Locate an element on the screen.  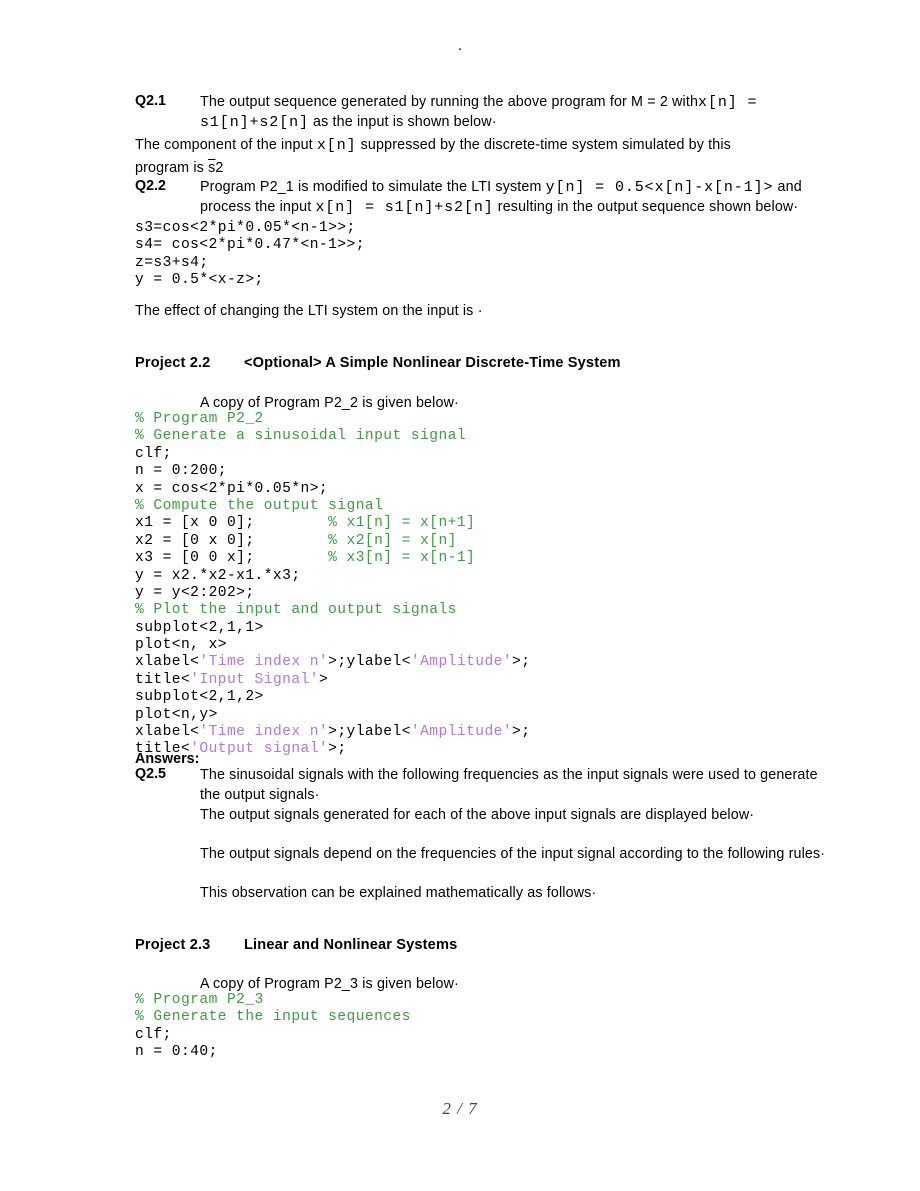
code-token-plain: s4= cos<2*pi*0.47*<n-1>>; is located at coordinates (250, 245).